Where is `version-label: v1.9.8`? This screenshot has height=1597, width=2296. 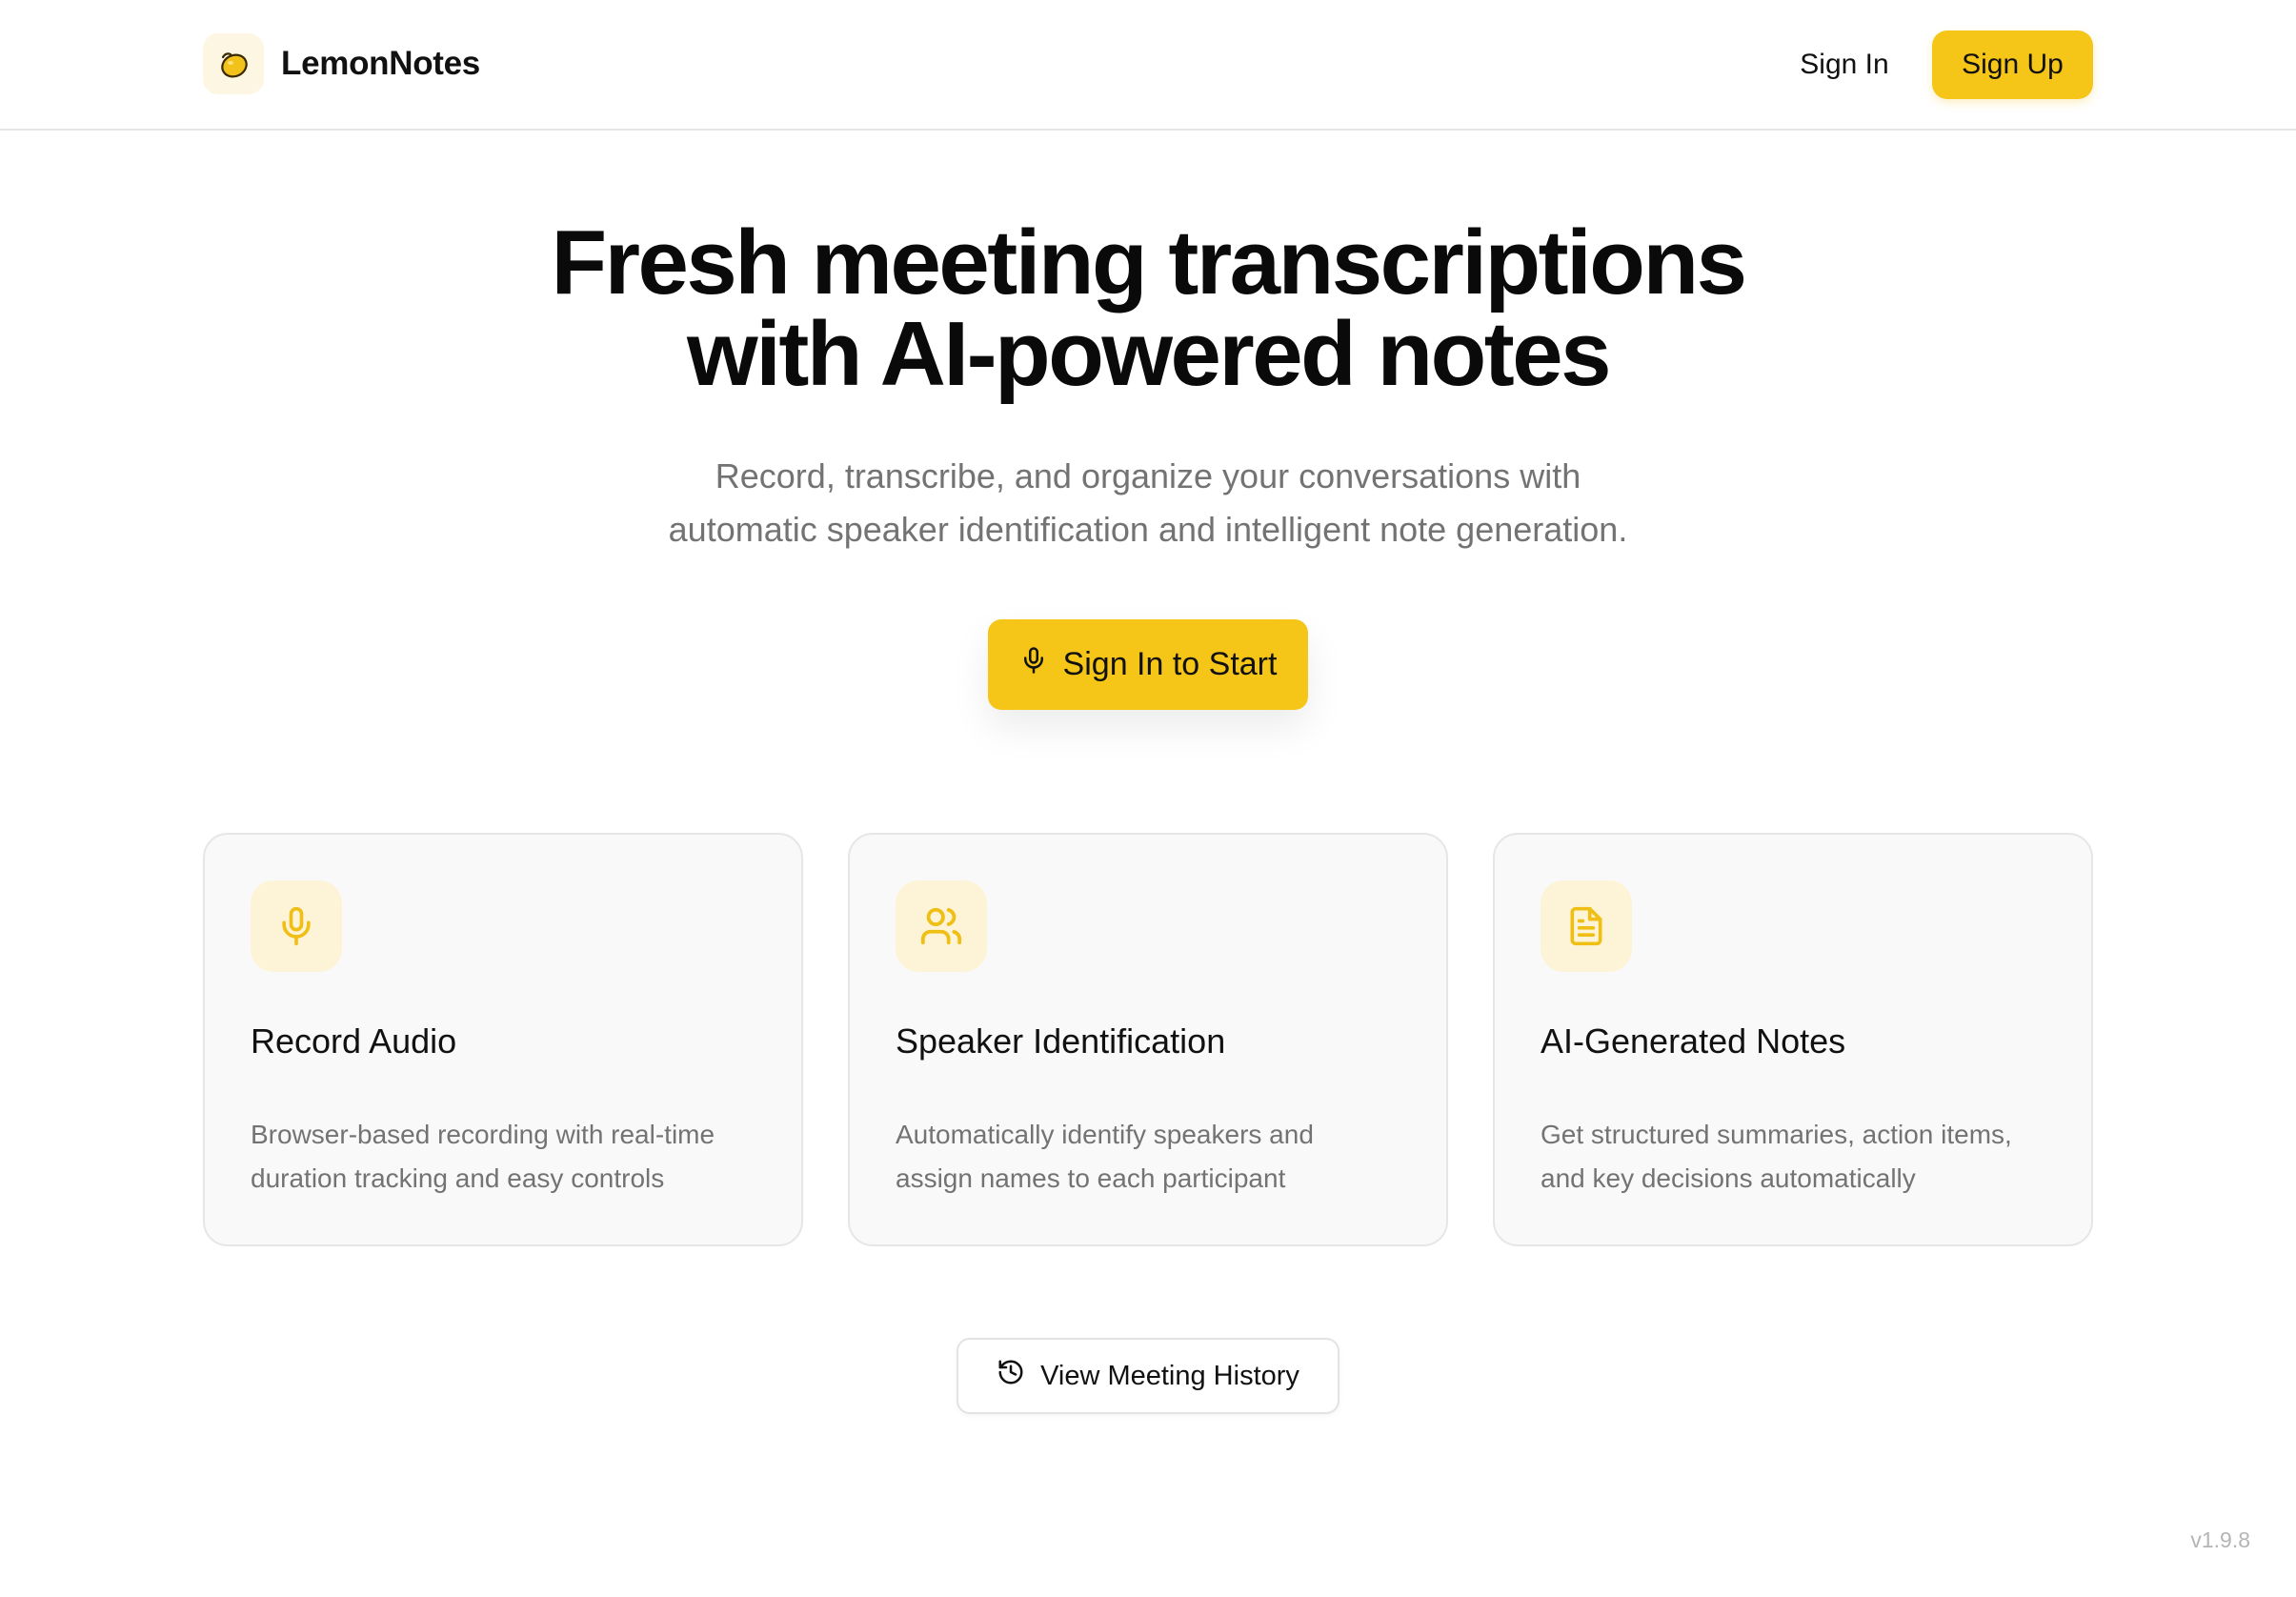
version-label: v1.9.8 is located at coordinates (2220, 1539).